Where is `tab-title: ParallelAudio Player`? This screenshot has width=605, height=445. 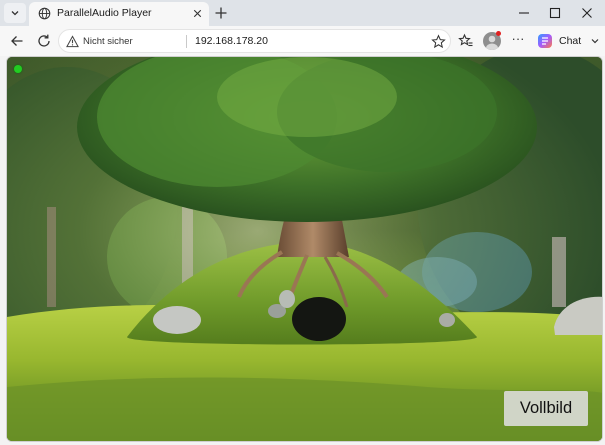 tab-title: ParallelAudio Player is located at coordinates (104, 13).